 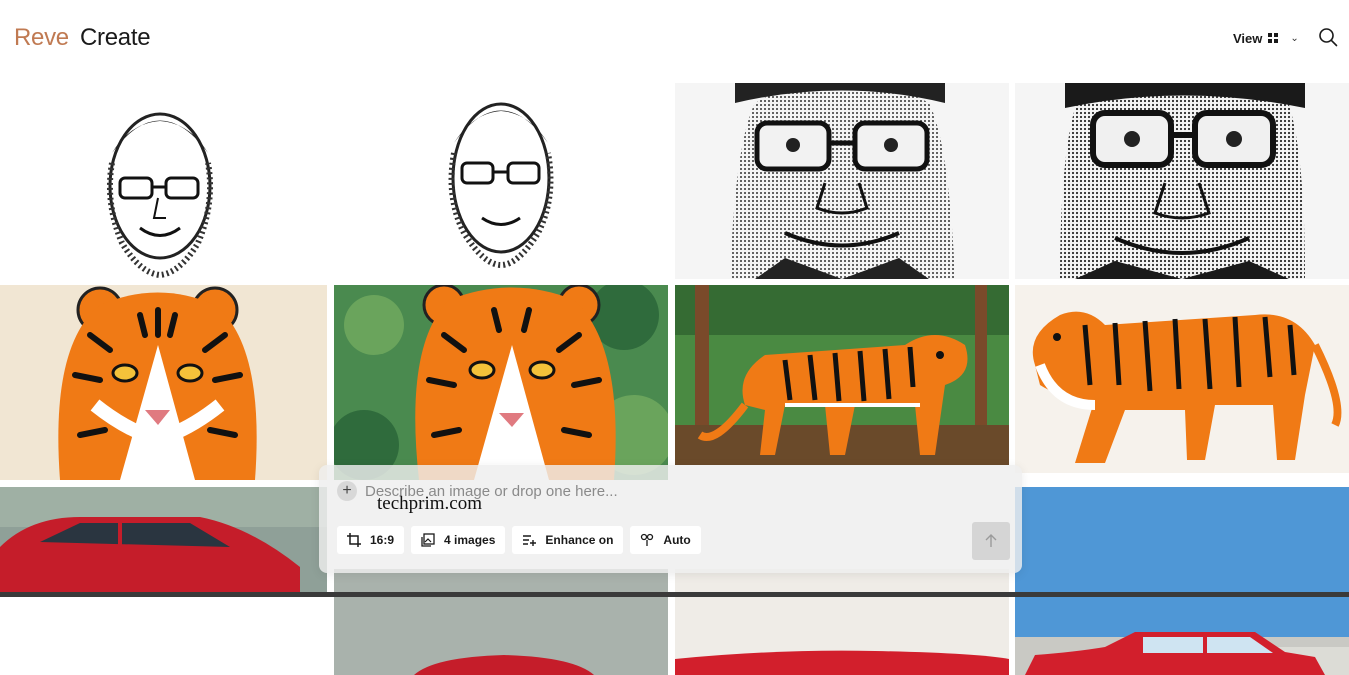 I want to click on image-count-button: 4 images, so click(x=458, y=540).